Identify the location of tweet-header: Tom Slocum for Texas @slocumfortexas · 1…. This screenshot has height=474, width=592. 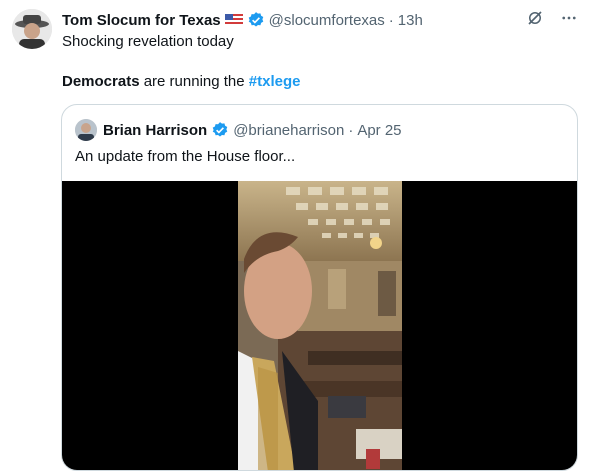
(320, 20).